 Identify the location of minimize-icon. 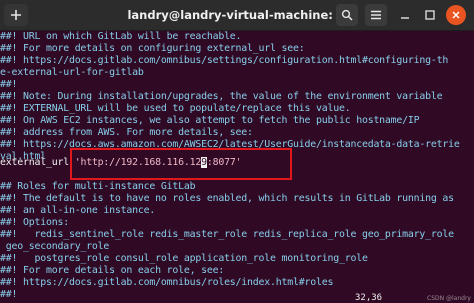
(405, 15).